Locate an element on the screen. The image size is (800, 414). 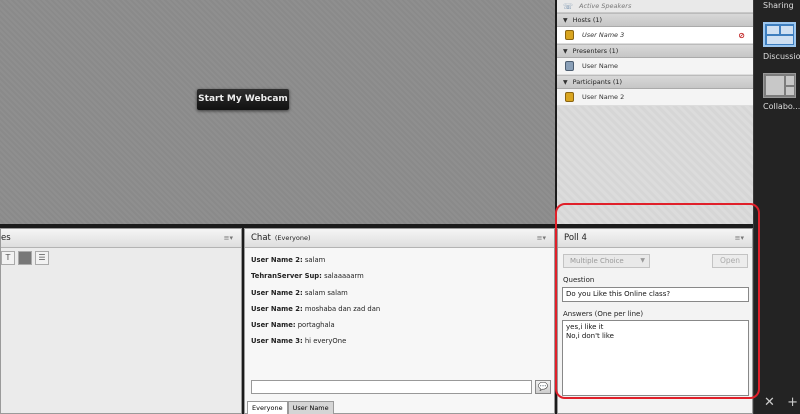
start-webcam-button: Start My Webcam is located at coordinates (243, 99).